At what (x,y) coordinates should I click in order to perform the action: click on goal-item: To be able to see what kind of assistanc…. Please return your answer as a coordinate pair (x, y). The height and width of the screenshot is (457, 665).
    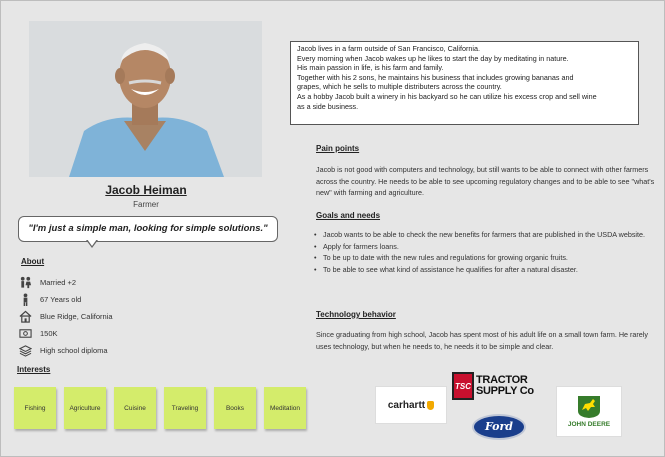
    Looking at the image, I should click on (484, 270).